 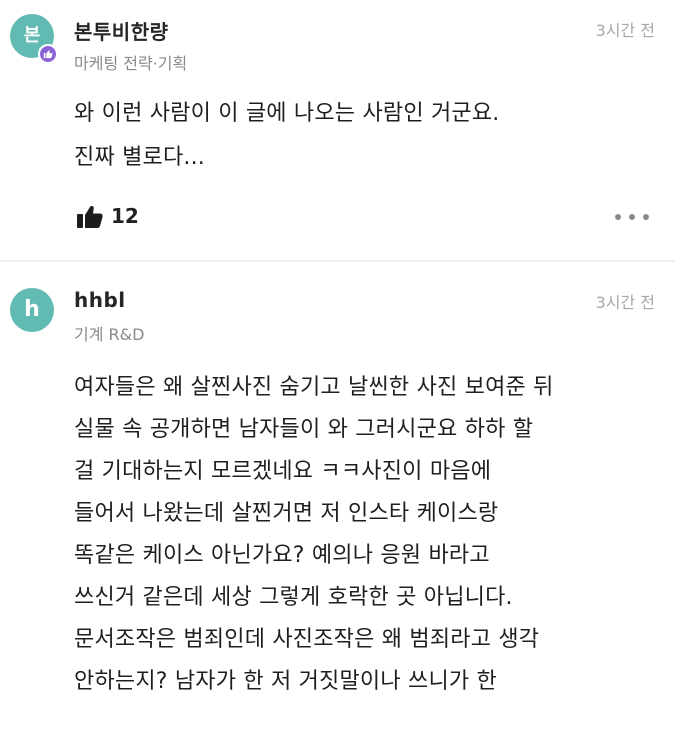 I want to click on thumbs-up-badge-icon, so click(x=48, y=54).